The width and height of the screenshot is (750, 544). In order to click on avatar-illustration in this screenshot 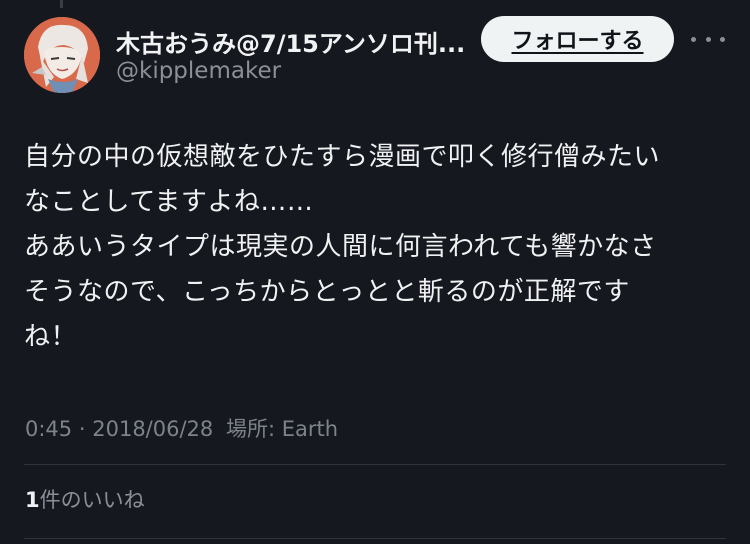, I will do `click(62, 55)`.